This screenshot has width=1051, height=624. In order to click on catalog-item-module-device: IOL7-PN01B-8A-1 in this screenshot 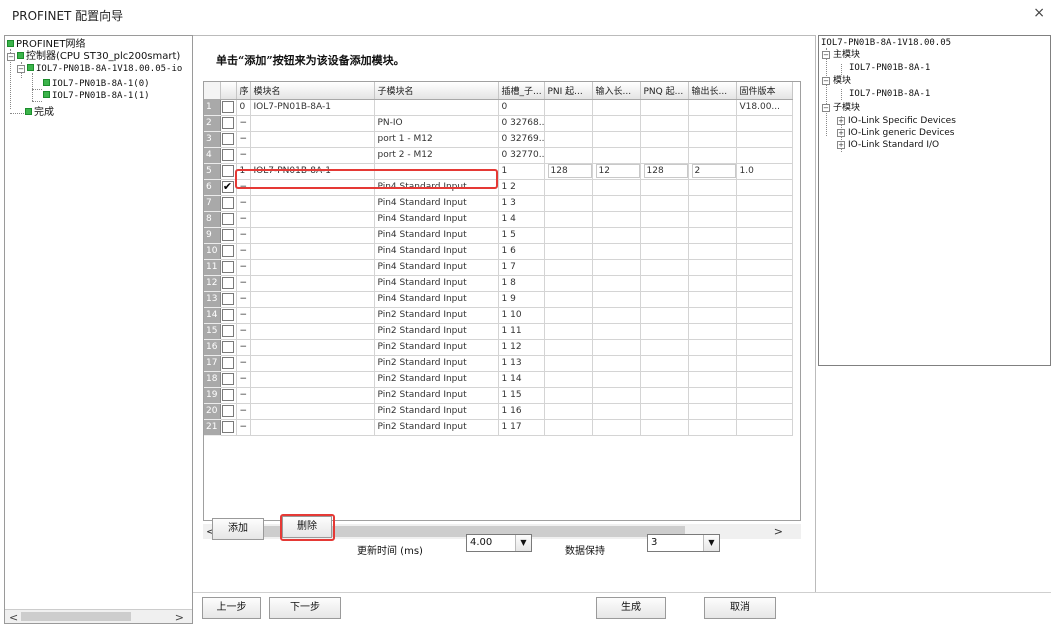, I will do `click(889, 94)`.